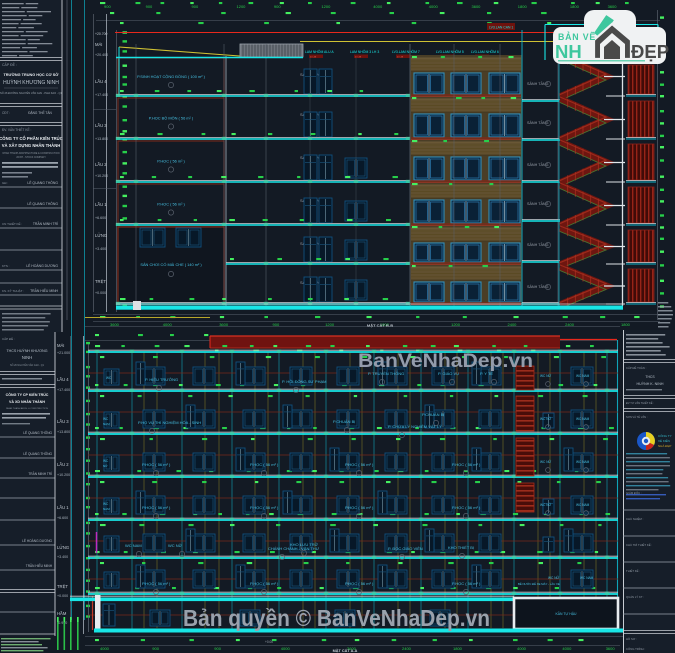 This screenshot has width=675, height=653. Describe the element at coordinates (63, 353) in the screenshot. I see `svg-text: +21.000` at that location.